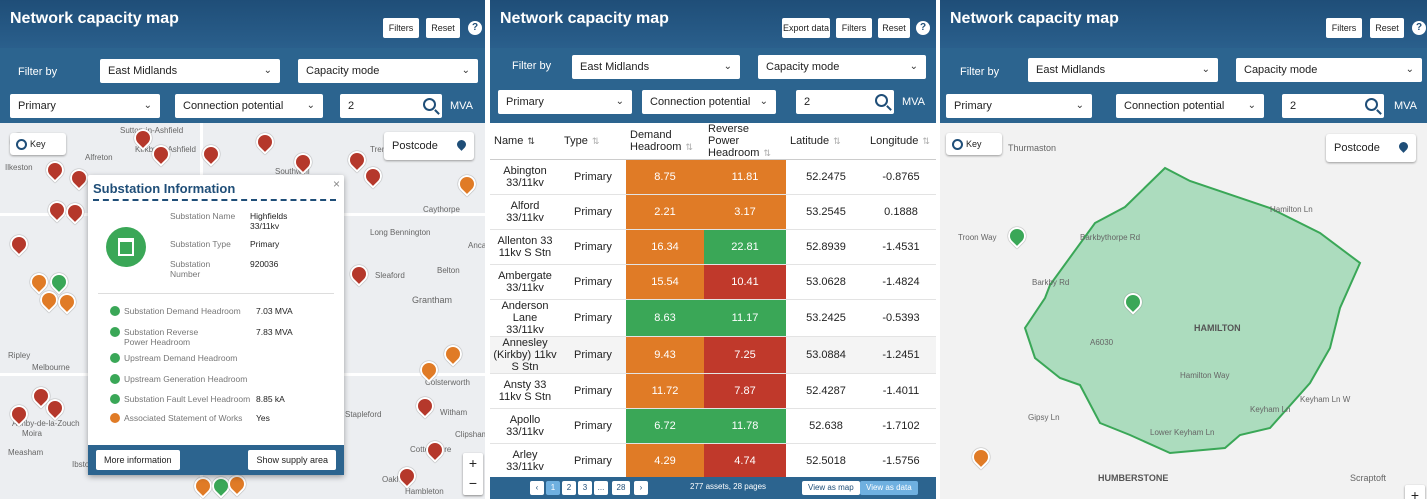 Image resolution: width=1427 pixels, height=499 pixels. I want to click on page-button: 2, so click(569, 488).